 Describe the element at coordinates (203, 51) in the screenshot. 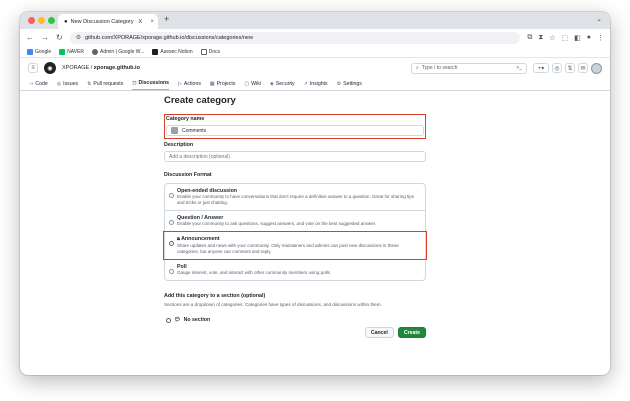

I see `folder-icon` at that location.